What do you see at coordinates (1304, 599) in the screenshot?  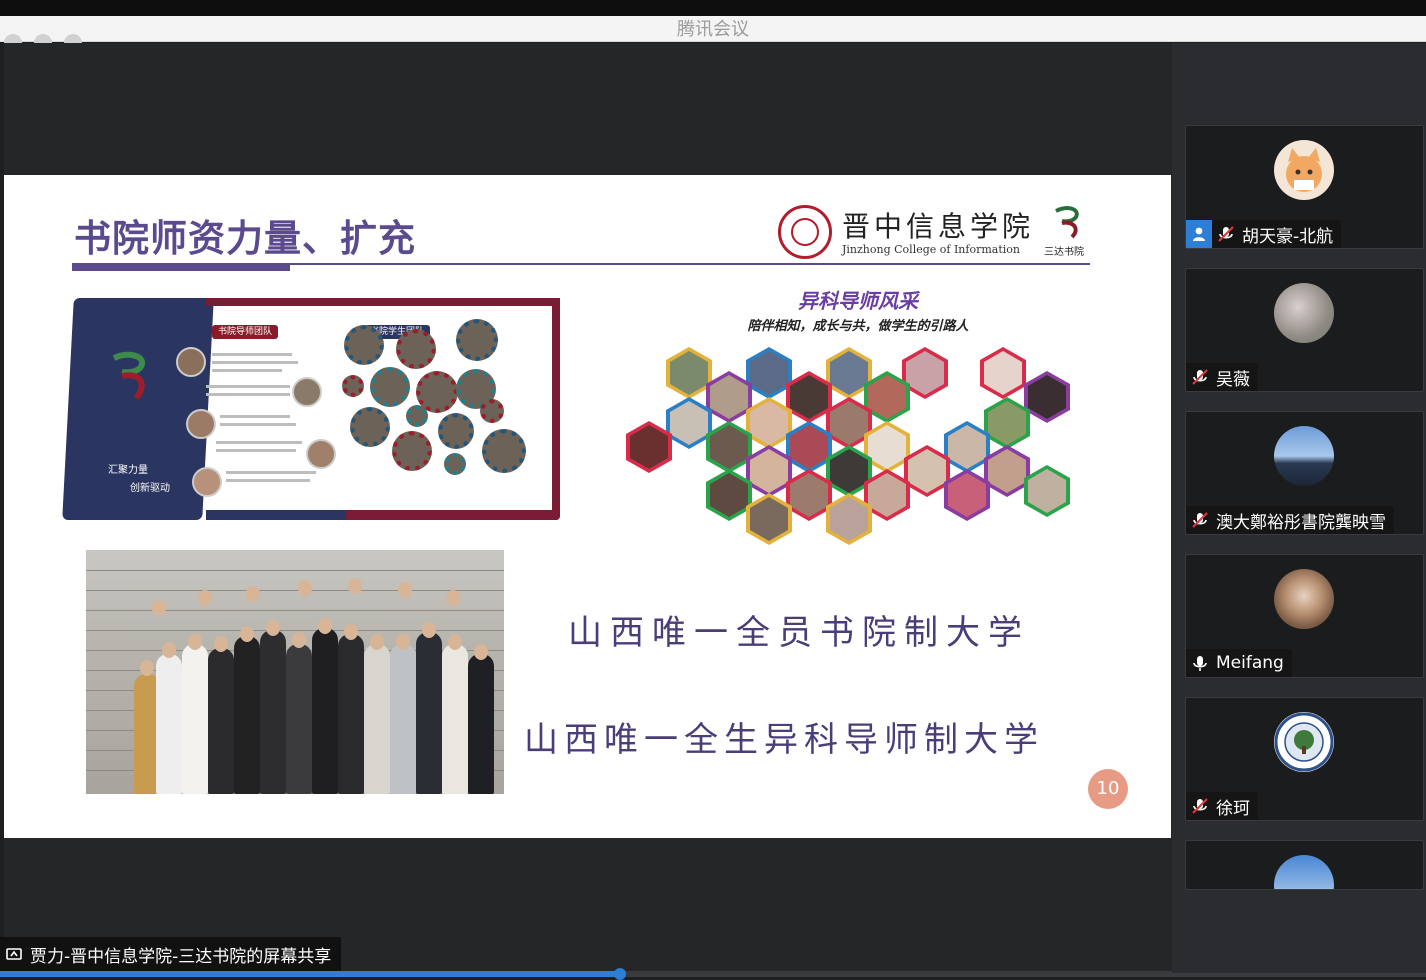 I see `portrait-avatar` at bounding box center [1304, 599].